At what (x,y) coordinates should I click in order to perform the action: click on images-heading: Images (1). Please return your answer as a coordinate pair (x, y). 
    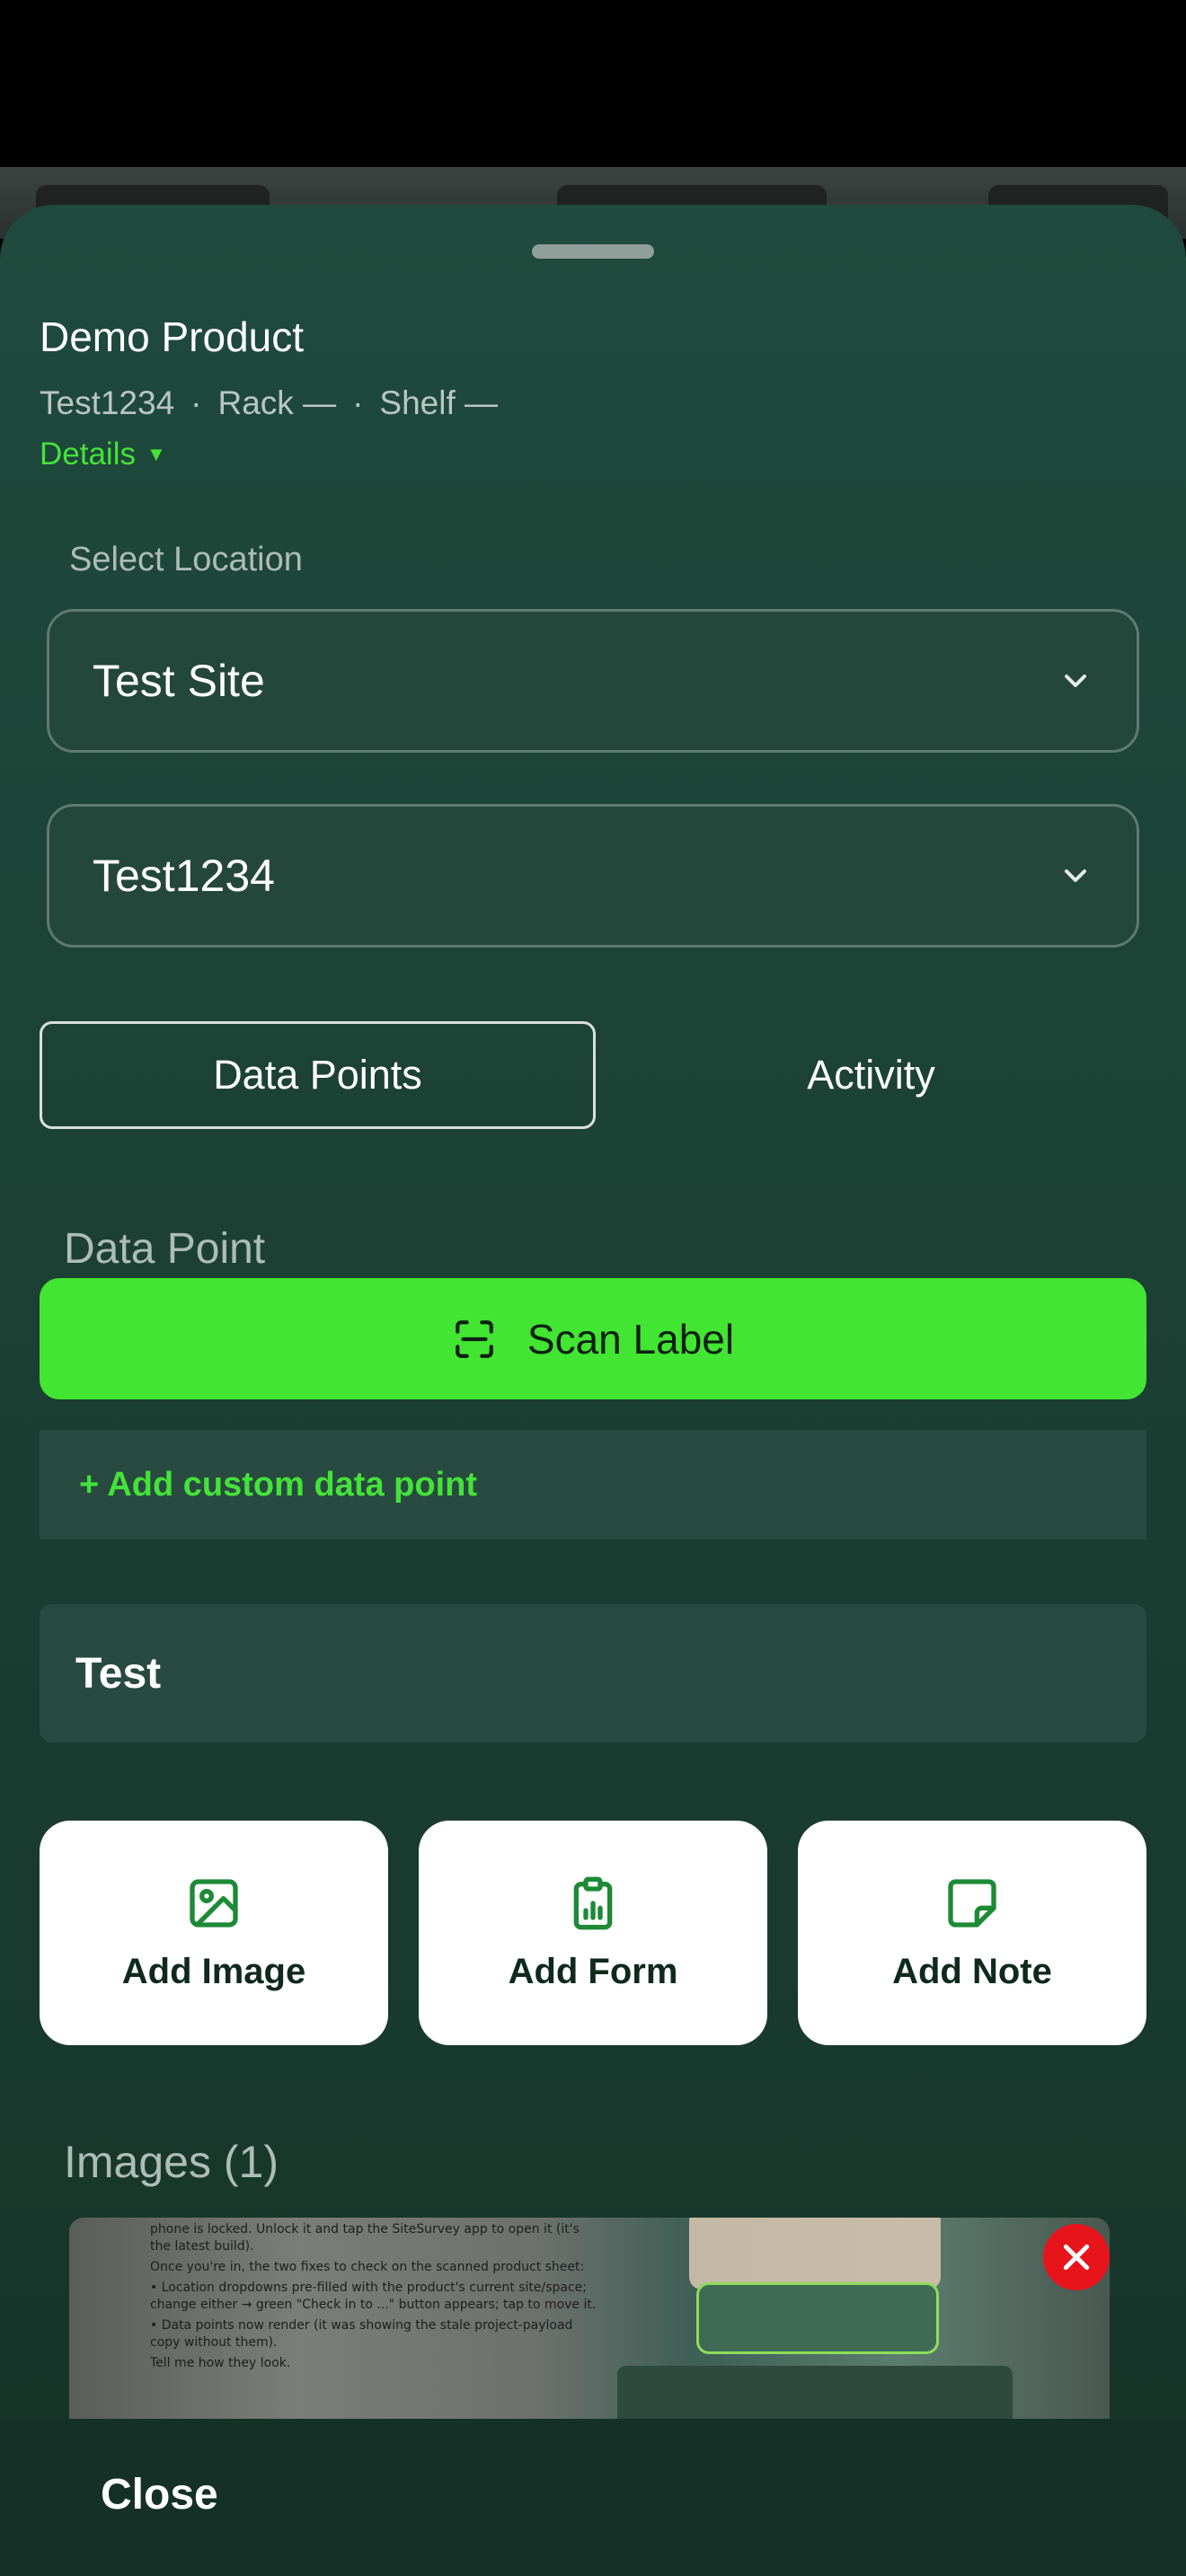
    Looking at the image, I should click on (171, 2162).